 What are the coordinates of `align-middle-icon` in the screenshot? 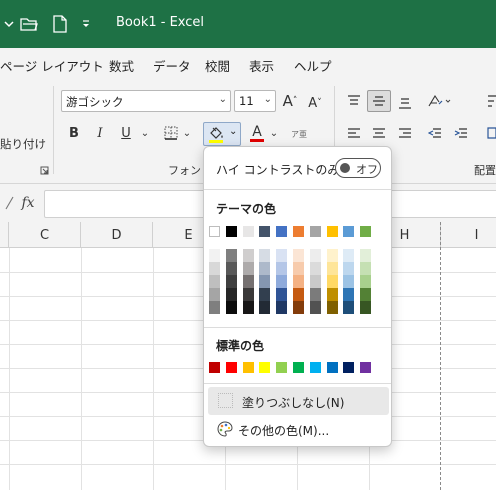 It's located at (379, 101).